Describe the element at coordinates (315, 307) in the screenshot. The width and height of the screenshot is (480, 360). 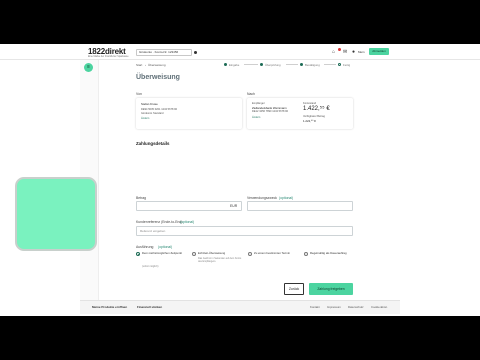
I see `footer-link-contact: Kontakt` at that location.